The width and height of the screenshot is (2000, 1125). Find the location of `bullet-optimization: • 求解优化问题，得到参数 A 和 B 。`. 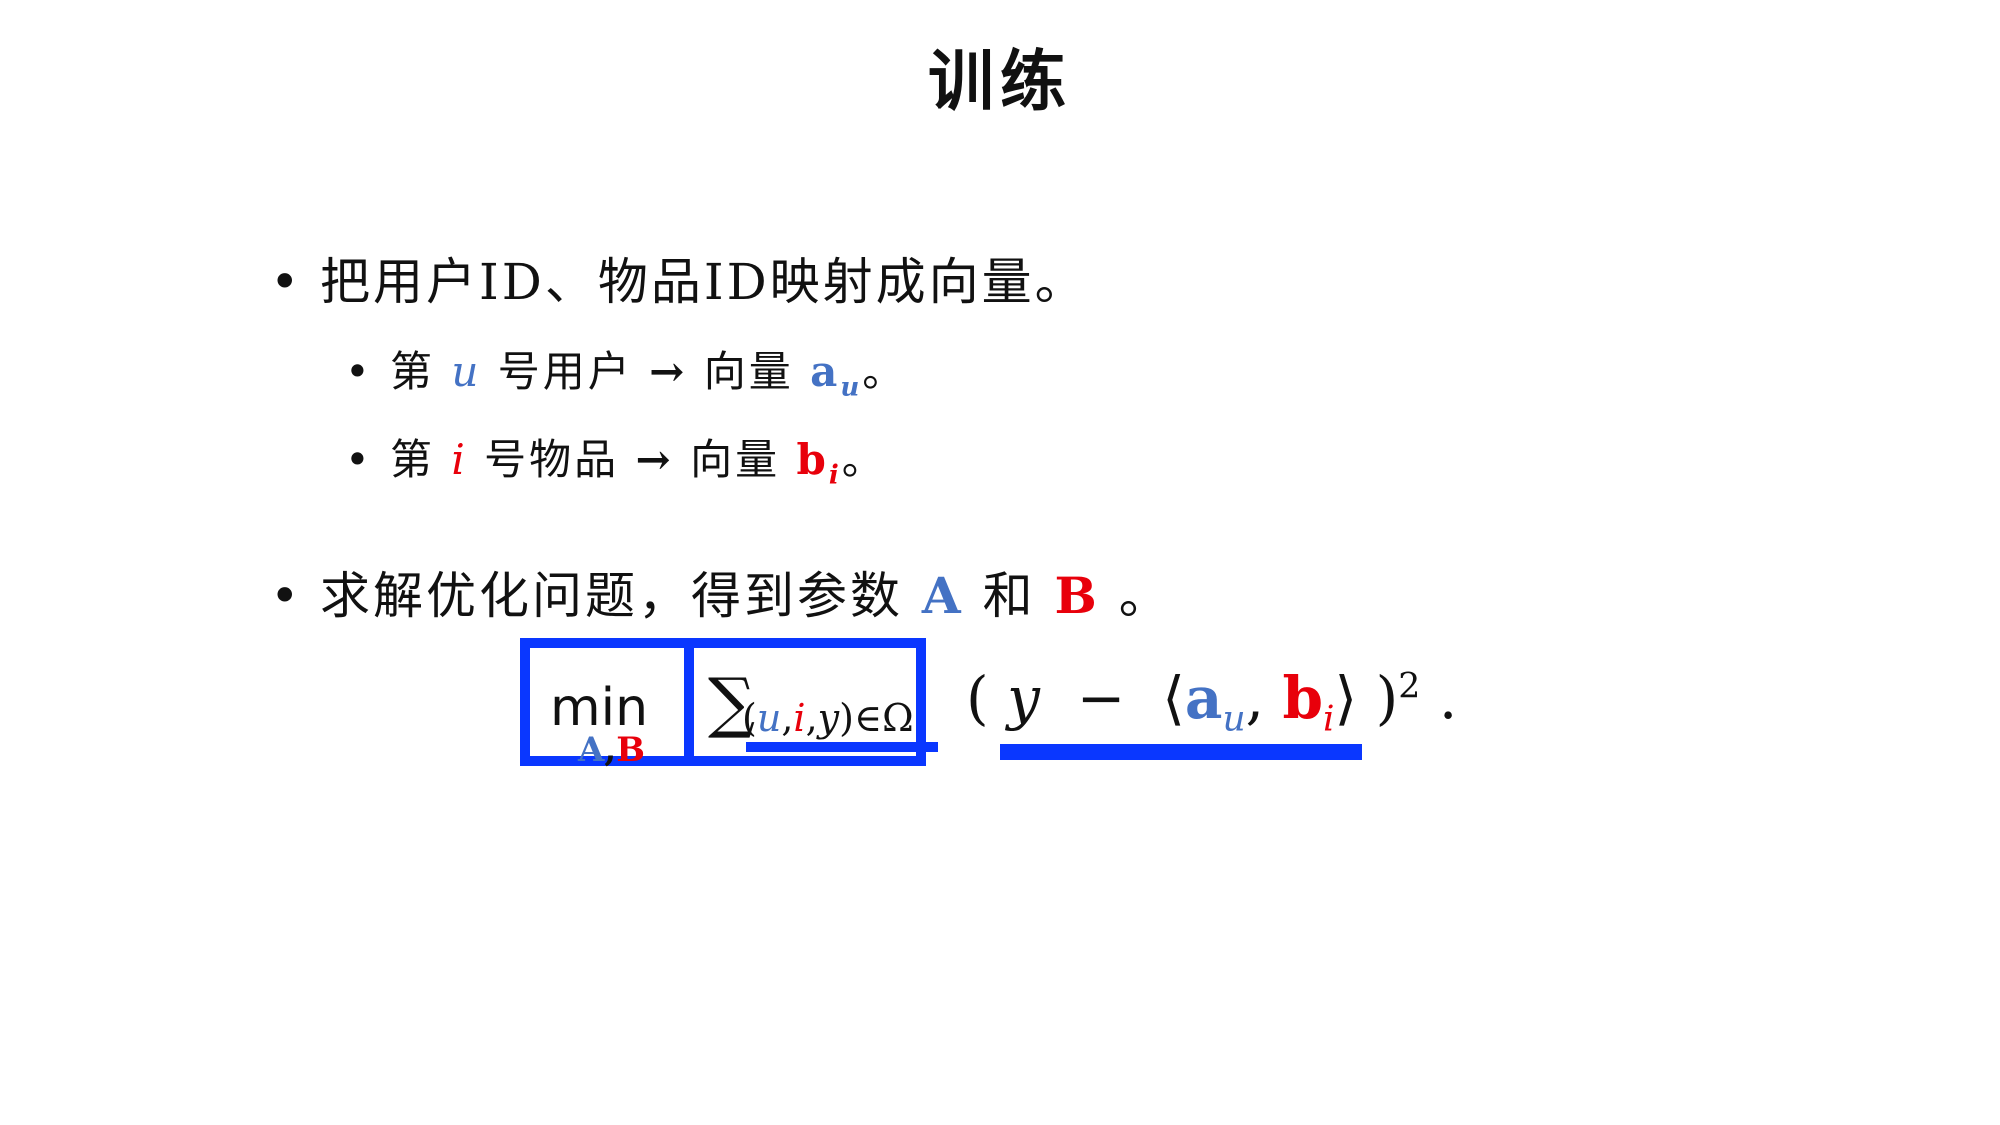

bullet-optimization: • 求解优化问题，得到参数 A 和 B 。 is located at coordinates (721, 595).